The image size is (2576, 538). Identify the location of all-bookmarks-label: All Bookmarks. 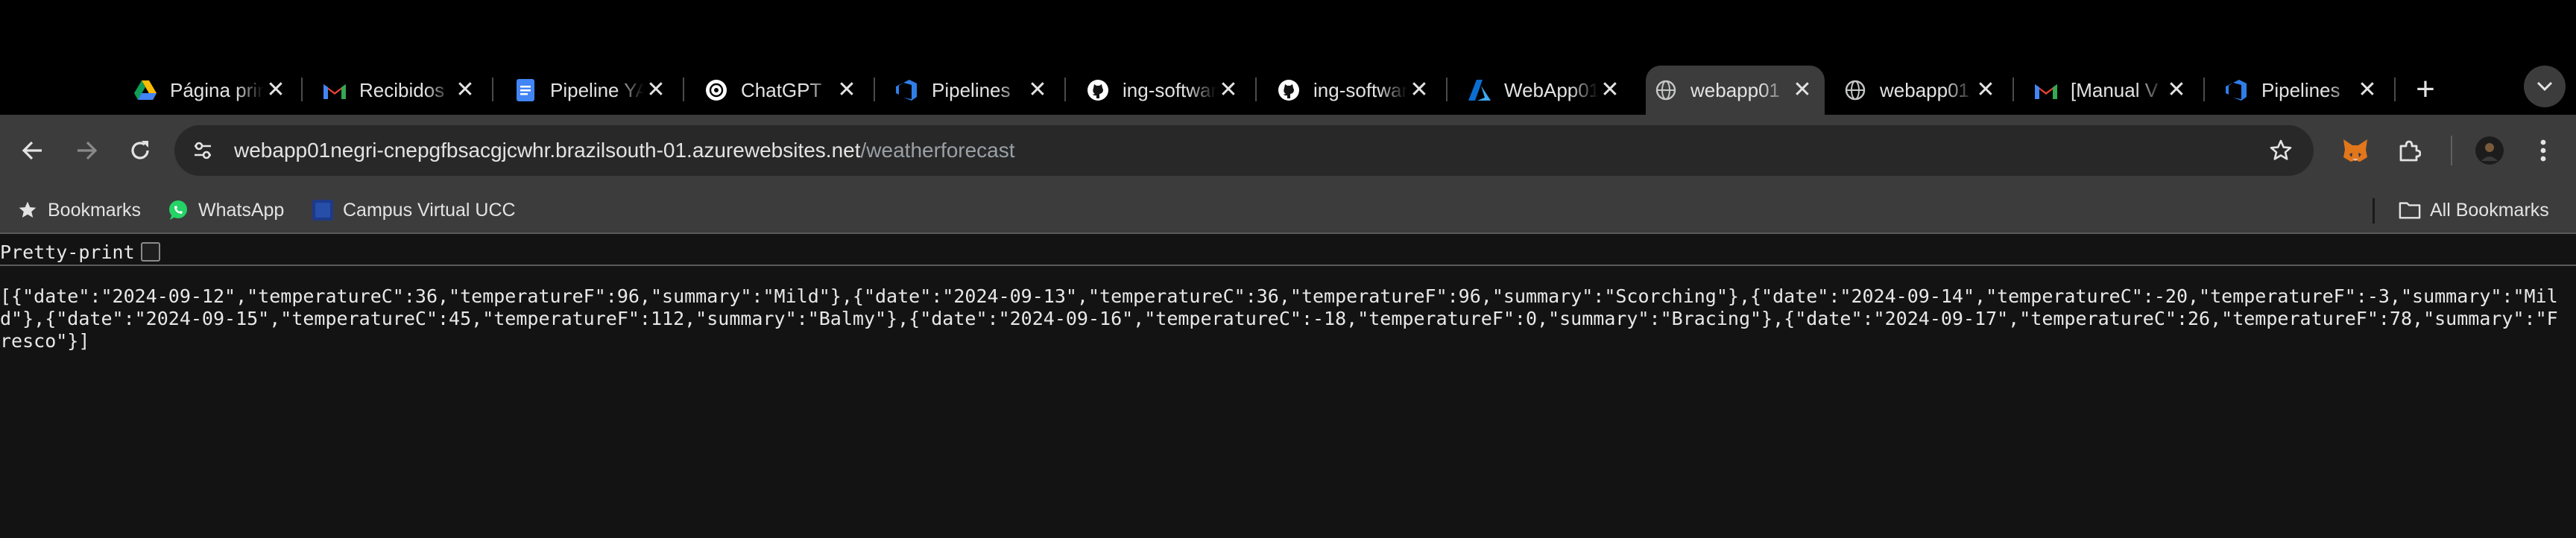
(2489, 210).